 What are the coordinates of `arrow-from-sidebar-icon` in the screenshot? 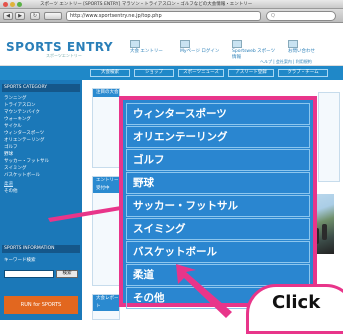 It's located at (84, 214).